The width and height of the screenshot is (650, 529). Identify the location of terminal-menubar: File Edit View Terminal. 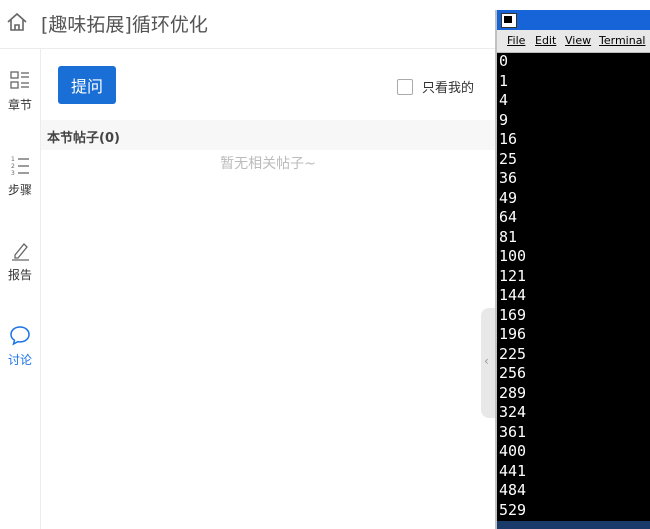
(573, 41).